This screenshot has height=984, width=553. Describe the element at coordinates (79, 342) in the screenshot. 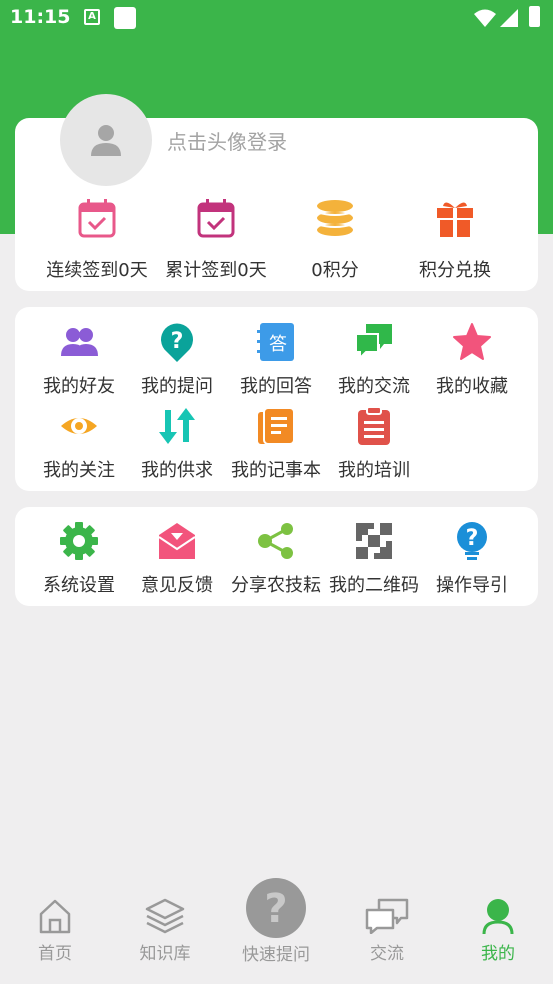

I see `friends-icon` at that location.